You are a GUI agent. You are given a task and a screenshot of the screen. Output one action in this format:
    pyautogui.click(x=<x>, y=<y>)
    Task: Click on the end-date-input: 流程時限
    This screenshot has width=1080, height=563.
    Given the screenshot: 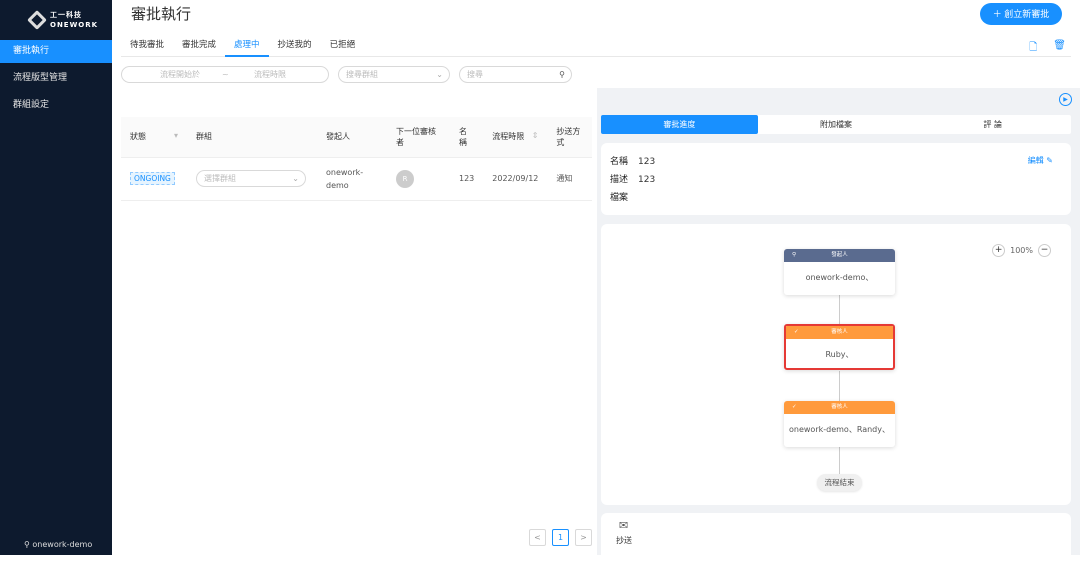 What is the action you would take?
    pyautogui.click(x=270, y=74)
    